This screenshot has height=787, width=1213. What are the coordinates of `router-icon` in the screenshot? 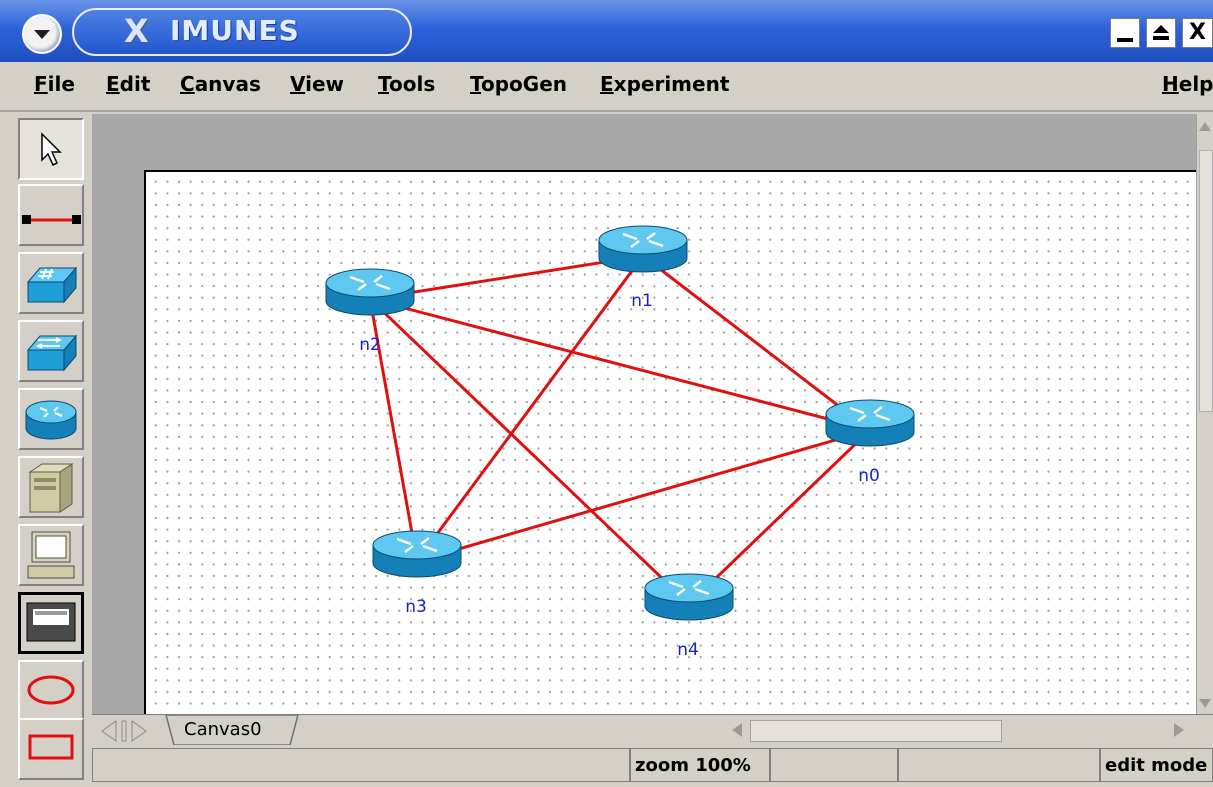 It's located at (51, 420).